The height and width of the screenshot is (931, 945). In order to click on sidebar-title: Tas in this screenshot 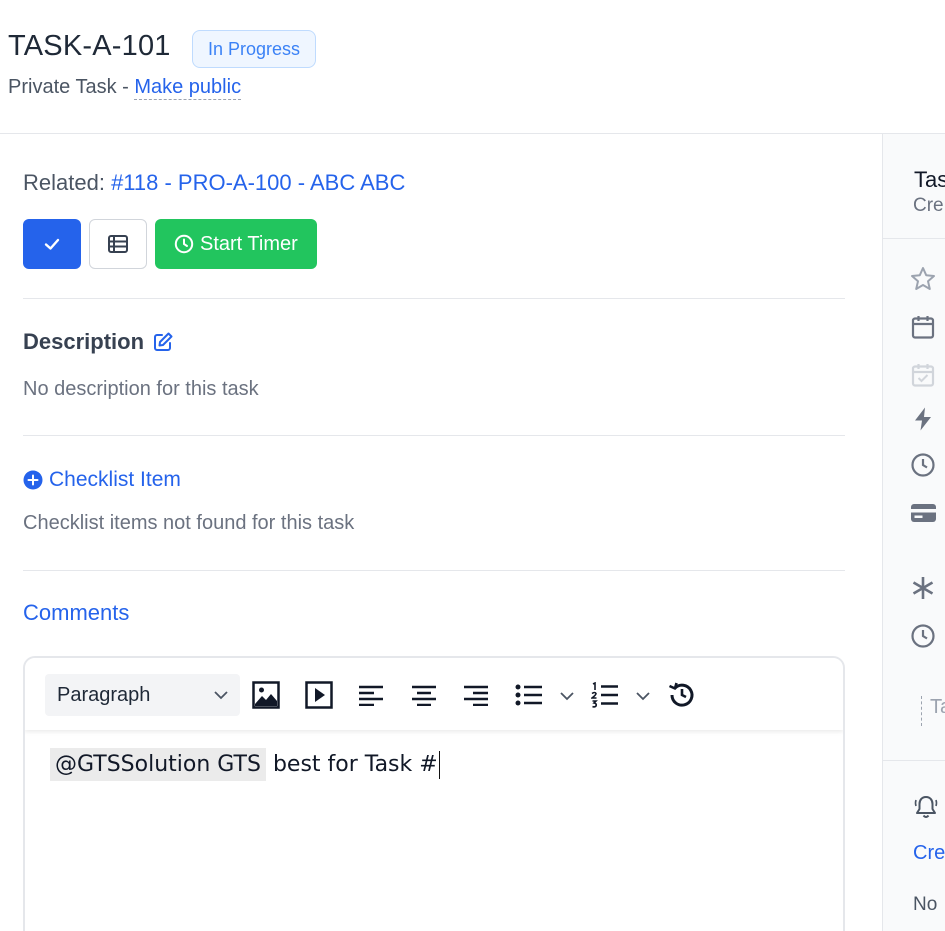, I will do `click(929, 179)`.